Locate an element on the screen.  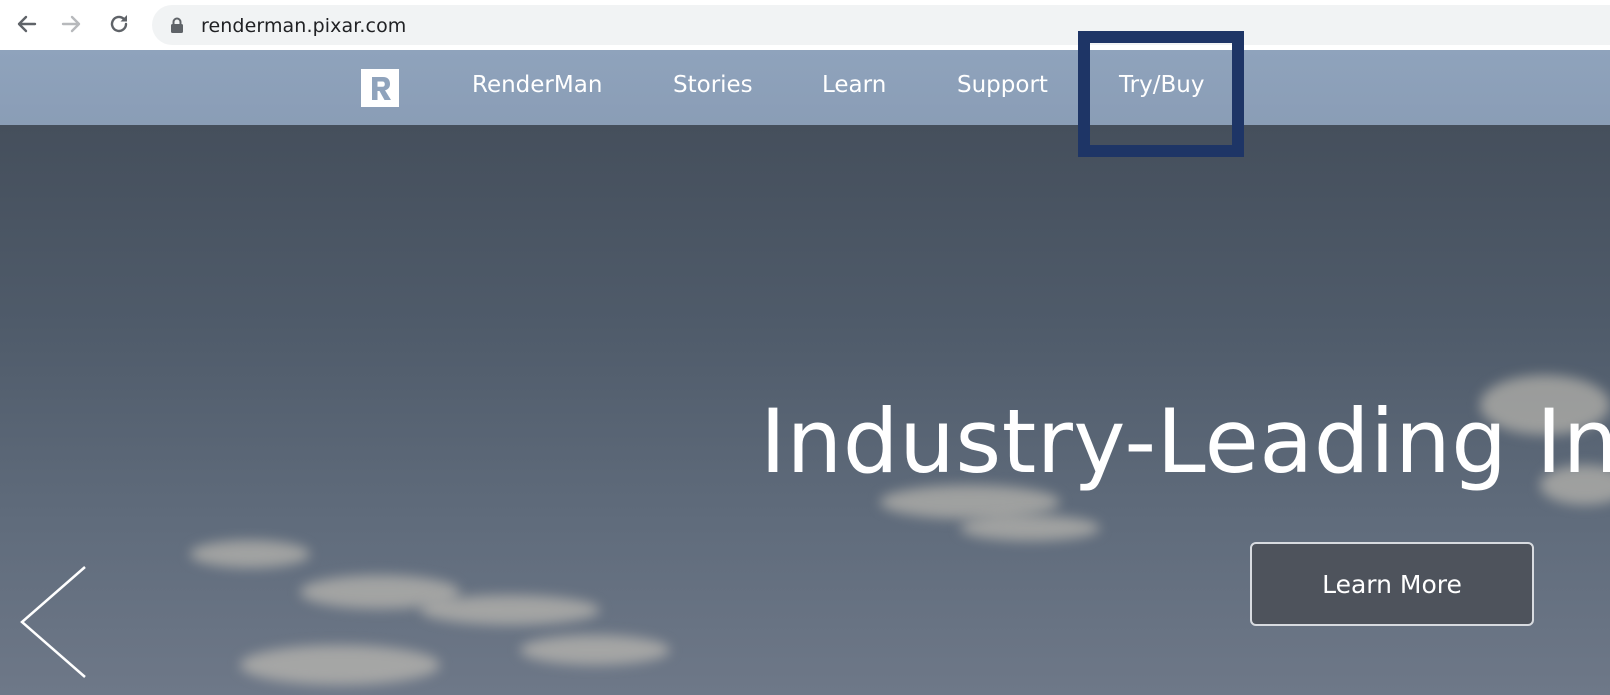
back-button is located at coordinates (26, 24).